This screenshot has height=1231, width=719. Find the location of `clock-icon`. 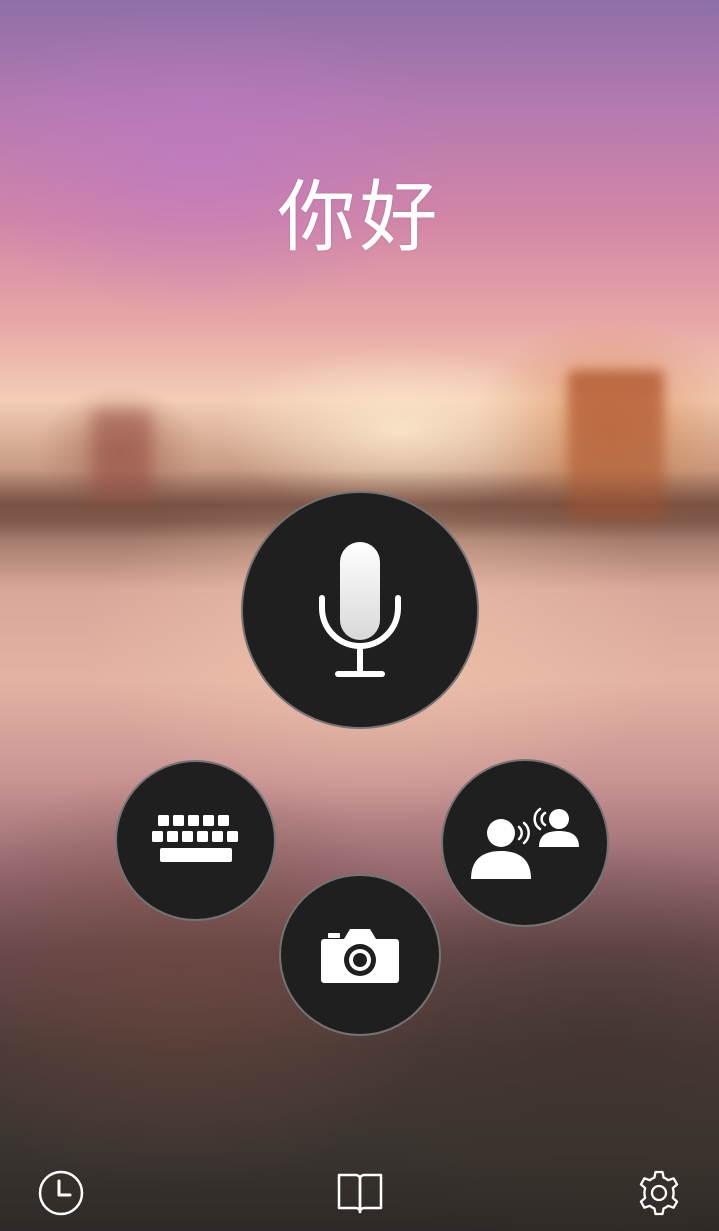

clock-icon is located at coordinates (61, 1193).